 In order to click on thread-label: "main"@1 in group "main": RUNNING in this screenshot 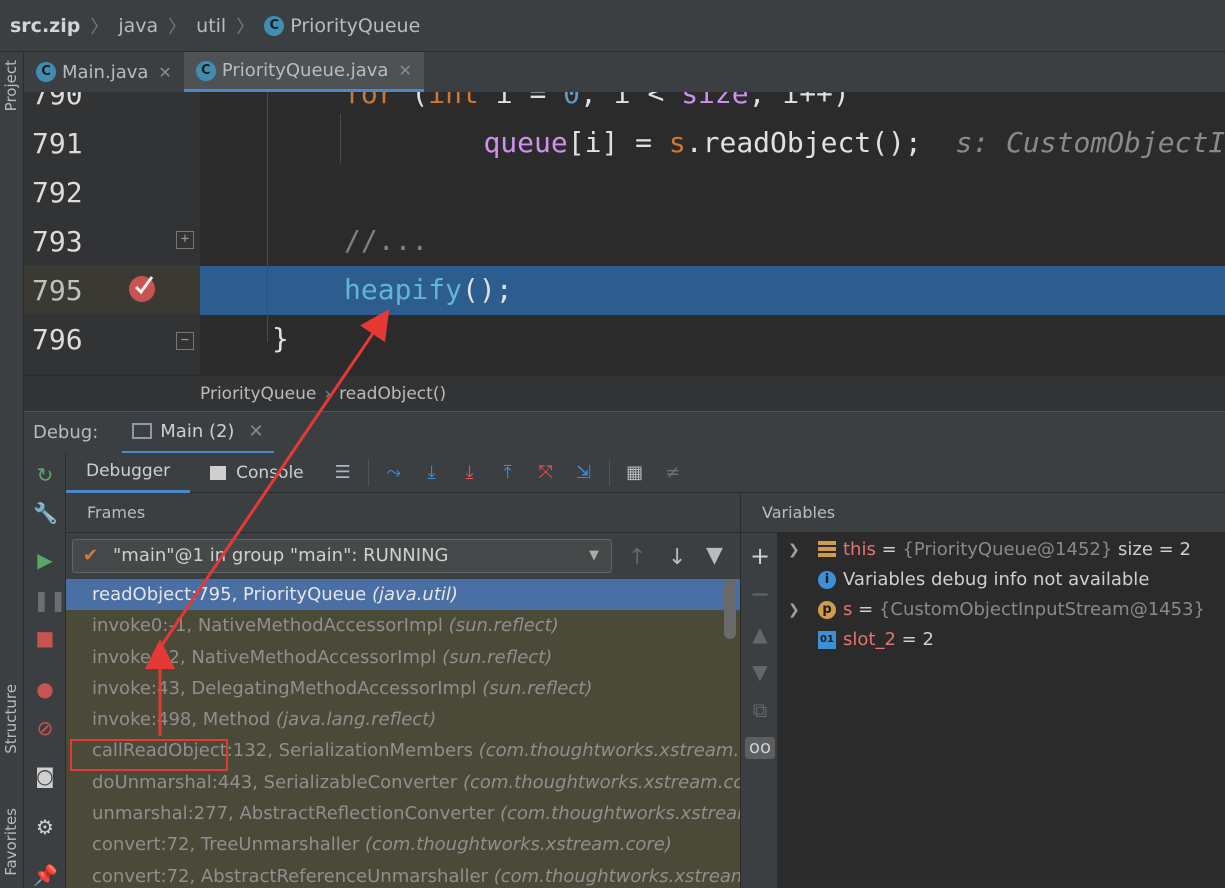, I will do `click(281, 555)`.